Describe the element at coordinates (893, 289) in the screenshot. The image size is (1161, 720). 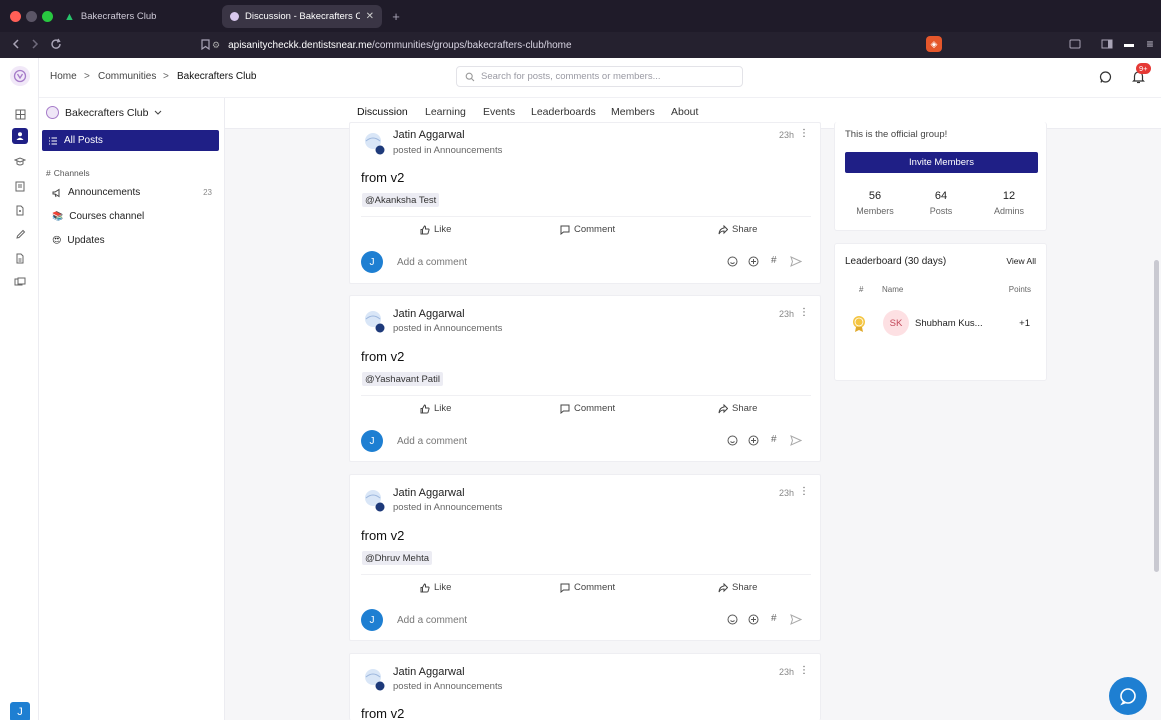
I see `column-name: Name` at that location.